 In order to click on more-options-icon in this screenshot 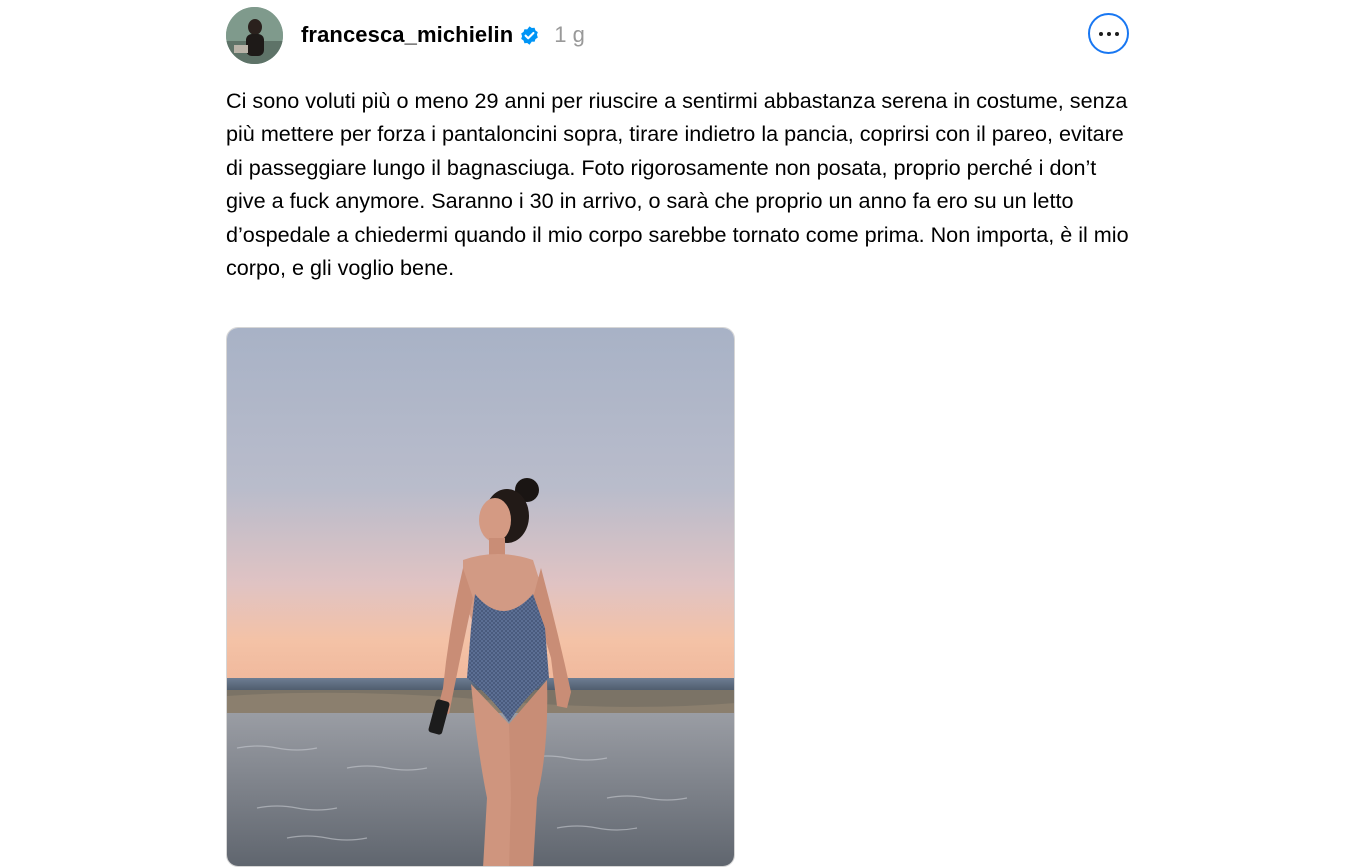, I will do `click(1108, 33)`.